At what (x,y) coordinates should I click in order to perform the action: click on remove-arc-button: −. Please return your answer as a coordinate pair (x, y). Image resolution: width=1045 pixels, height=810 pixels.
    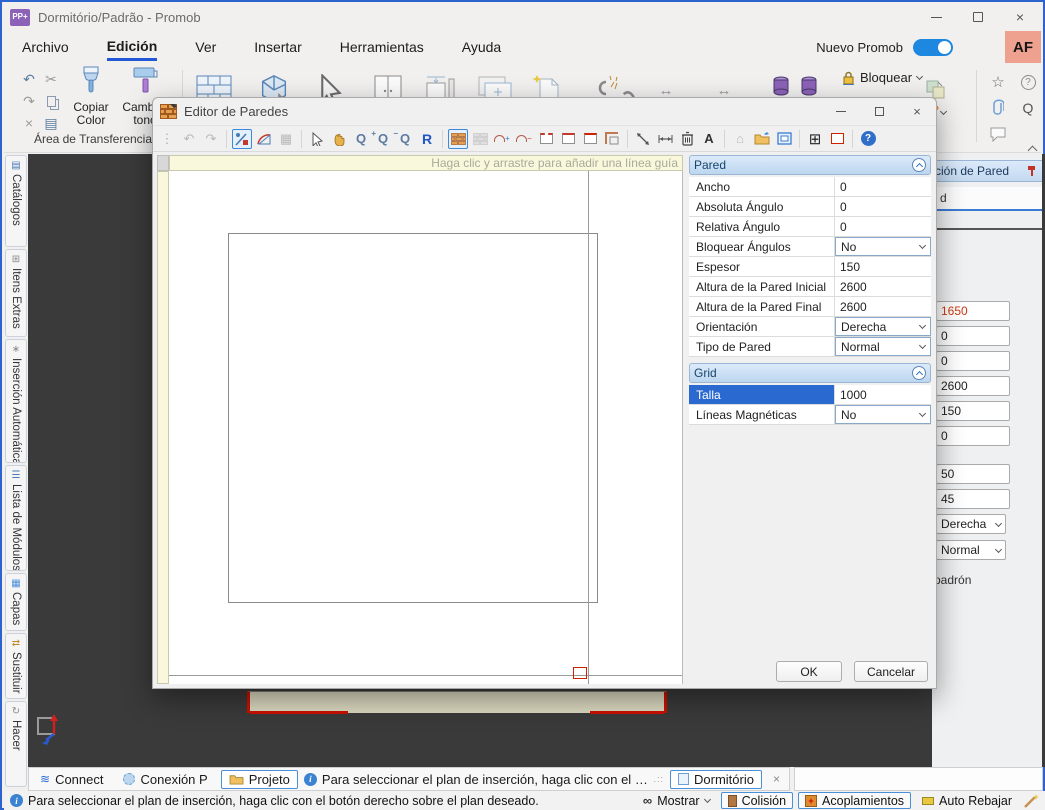
    Looking at the image, I should click on (524, 139).